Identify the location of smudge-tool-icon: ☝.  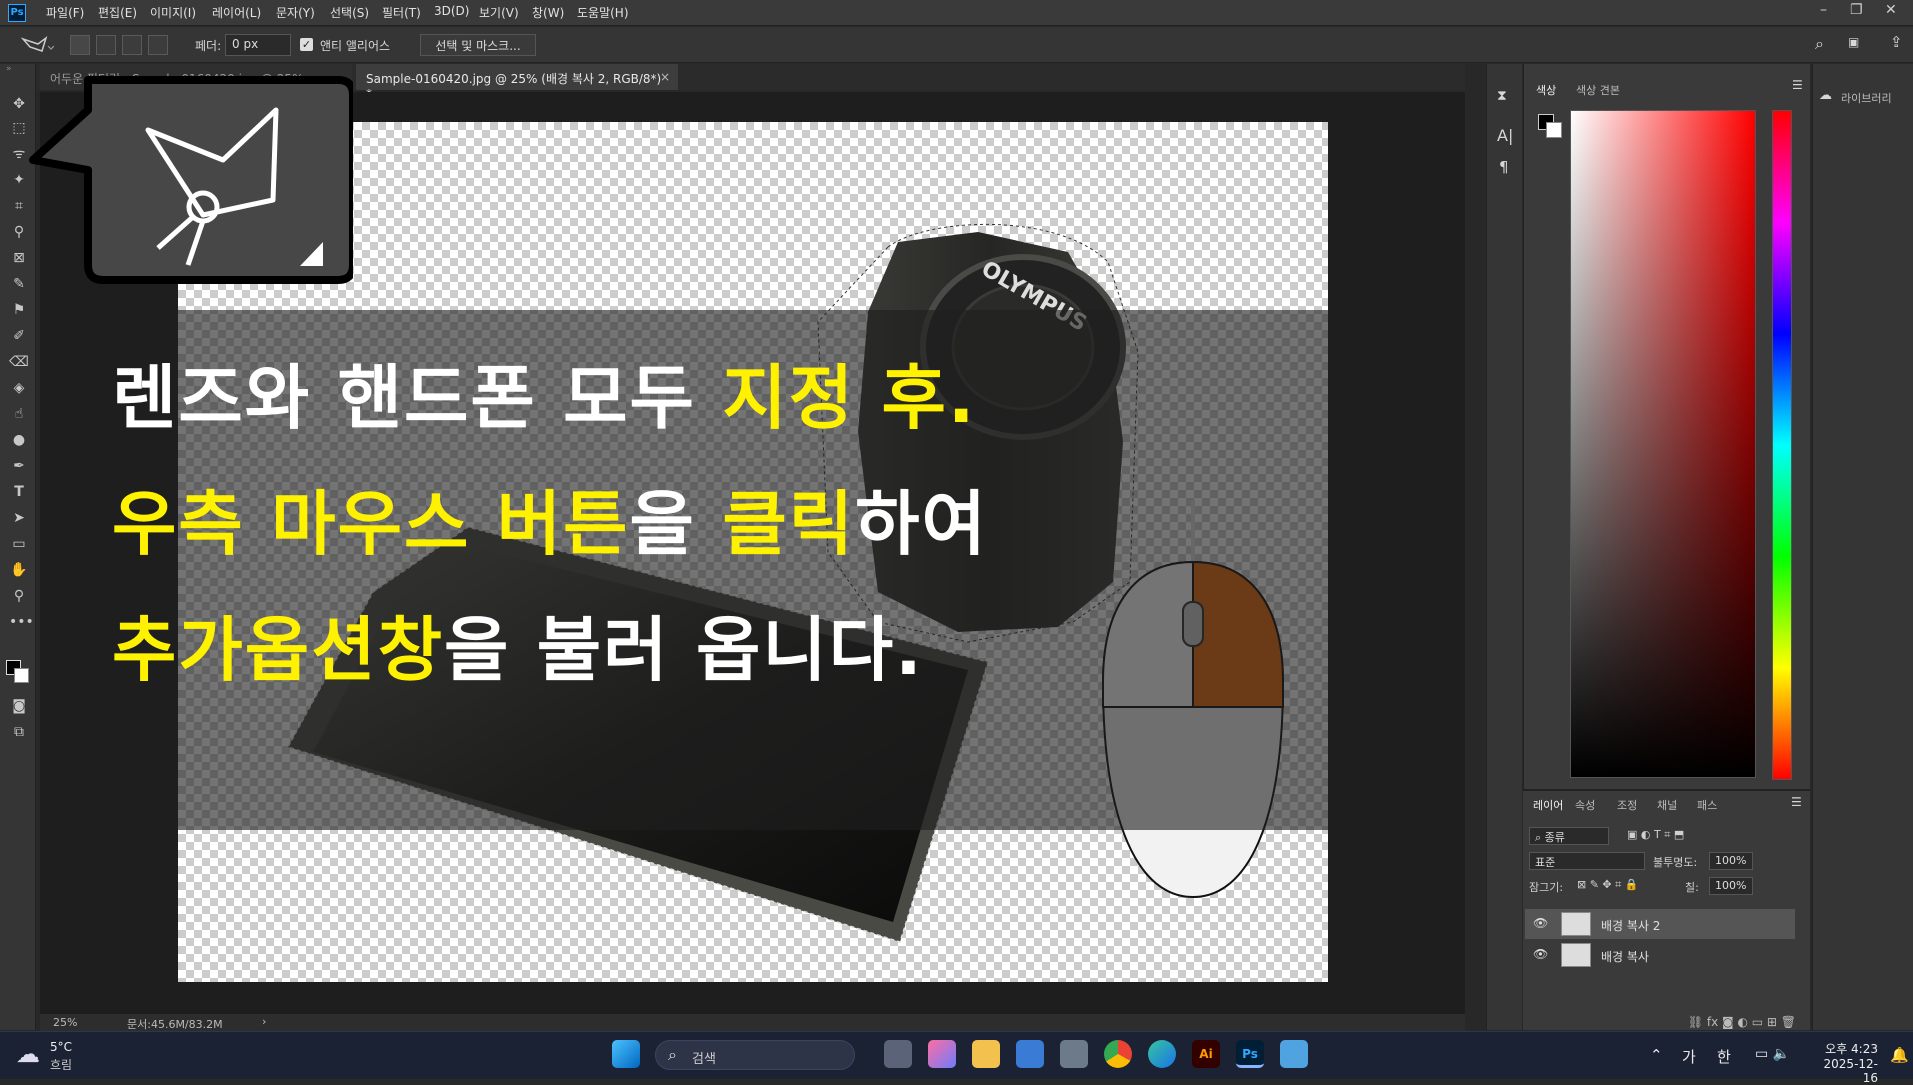
(19, 414).